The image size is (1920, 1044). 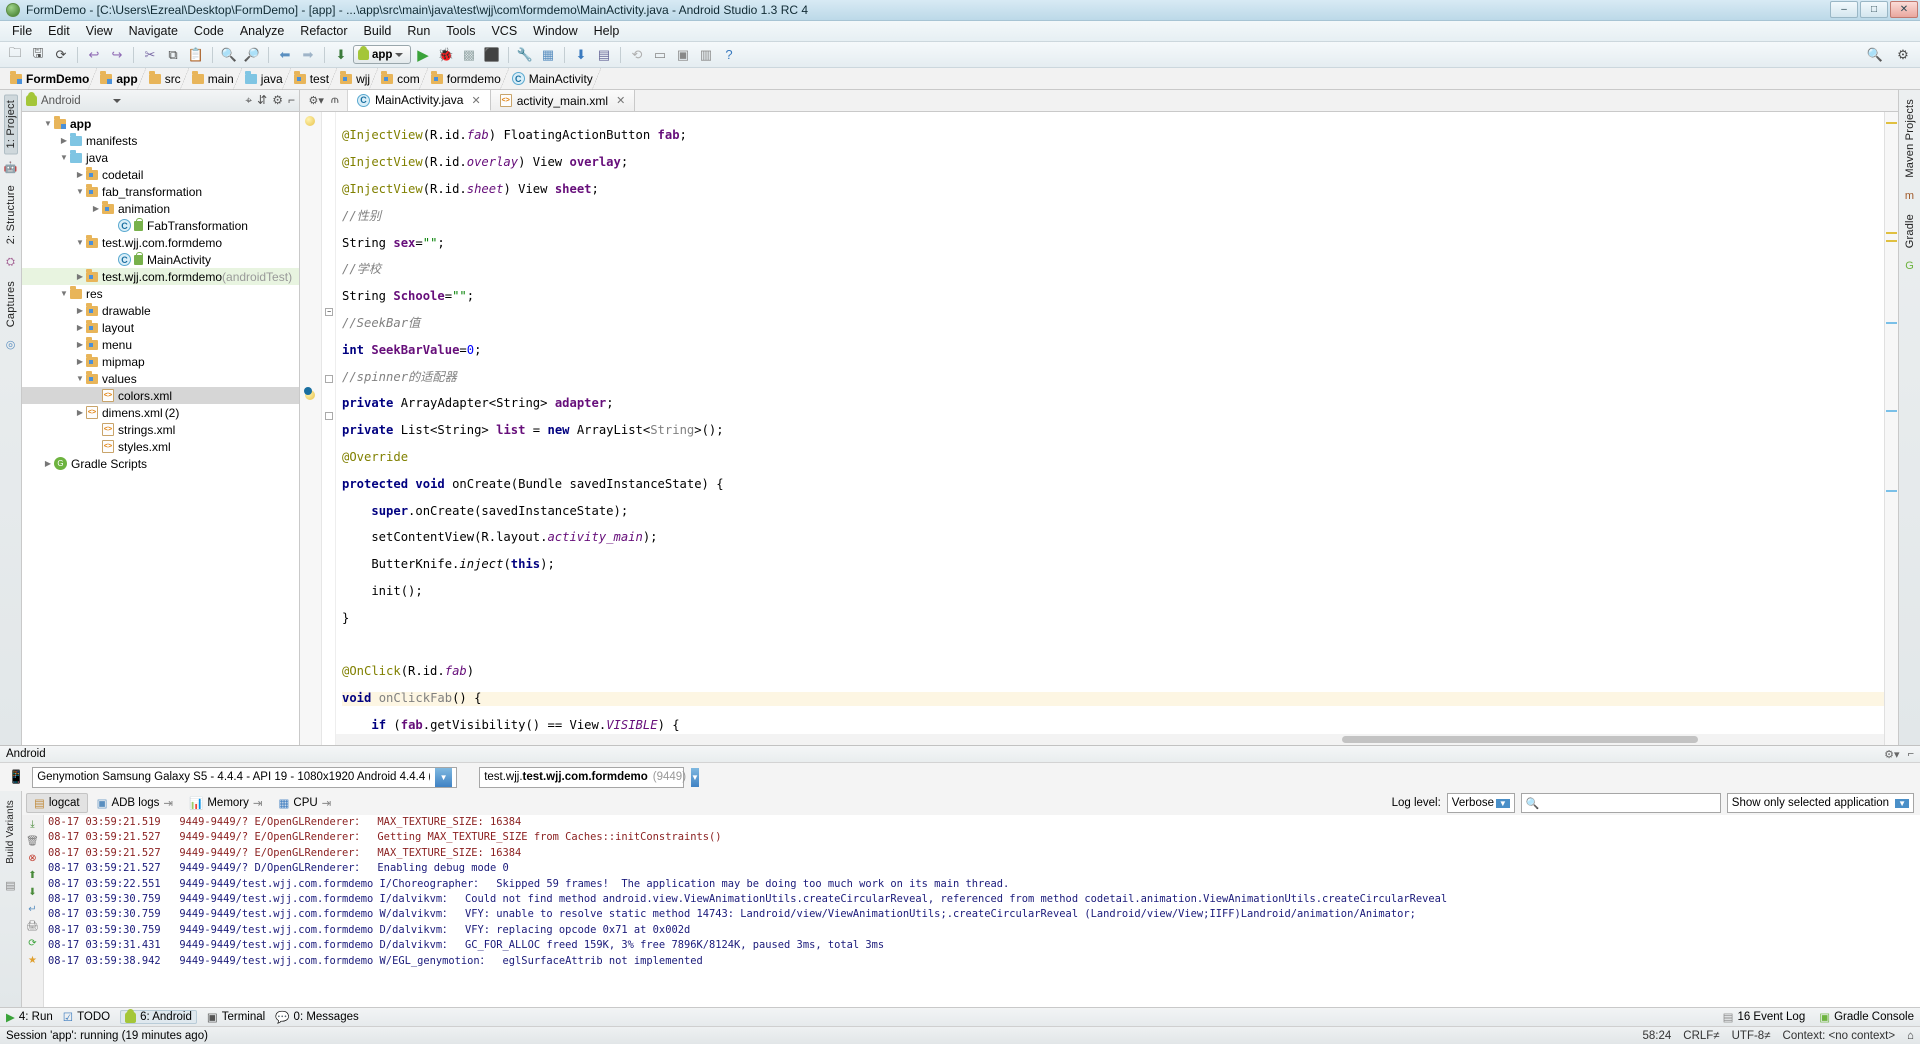 What do you see at coordinates (160, 429) in the screenshot?
I see `tree-row-strings-xml: ▶ <> strings.xml` at bounding box center [160, 429].